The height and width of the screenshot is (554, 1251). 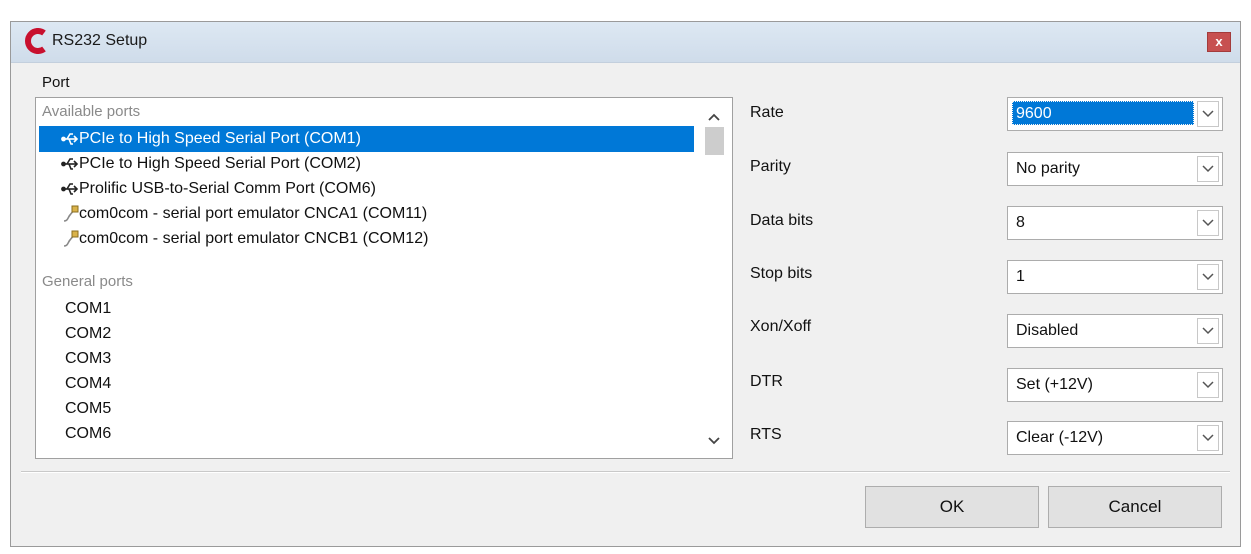 I want to click on data-bits-dropdown-button, so click(x=1208, y=223).